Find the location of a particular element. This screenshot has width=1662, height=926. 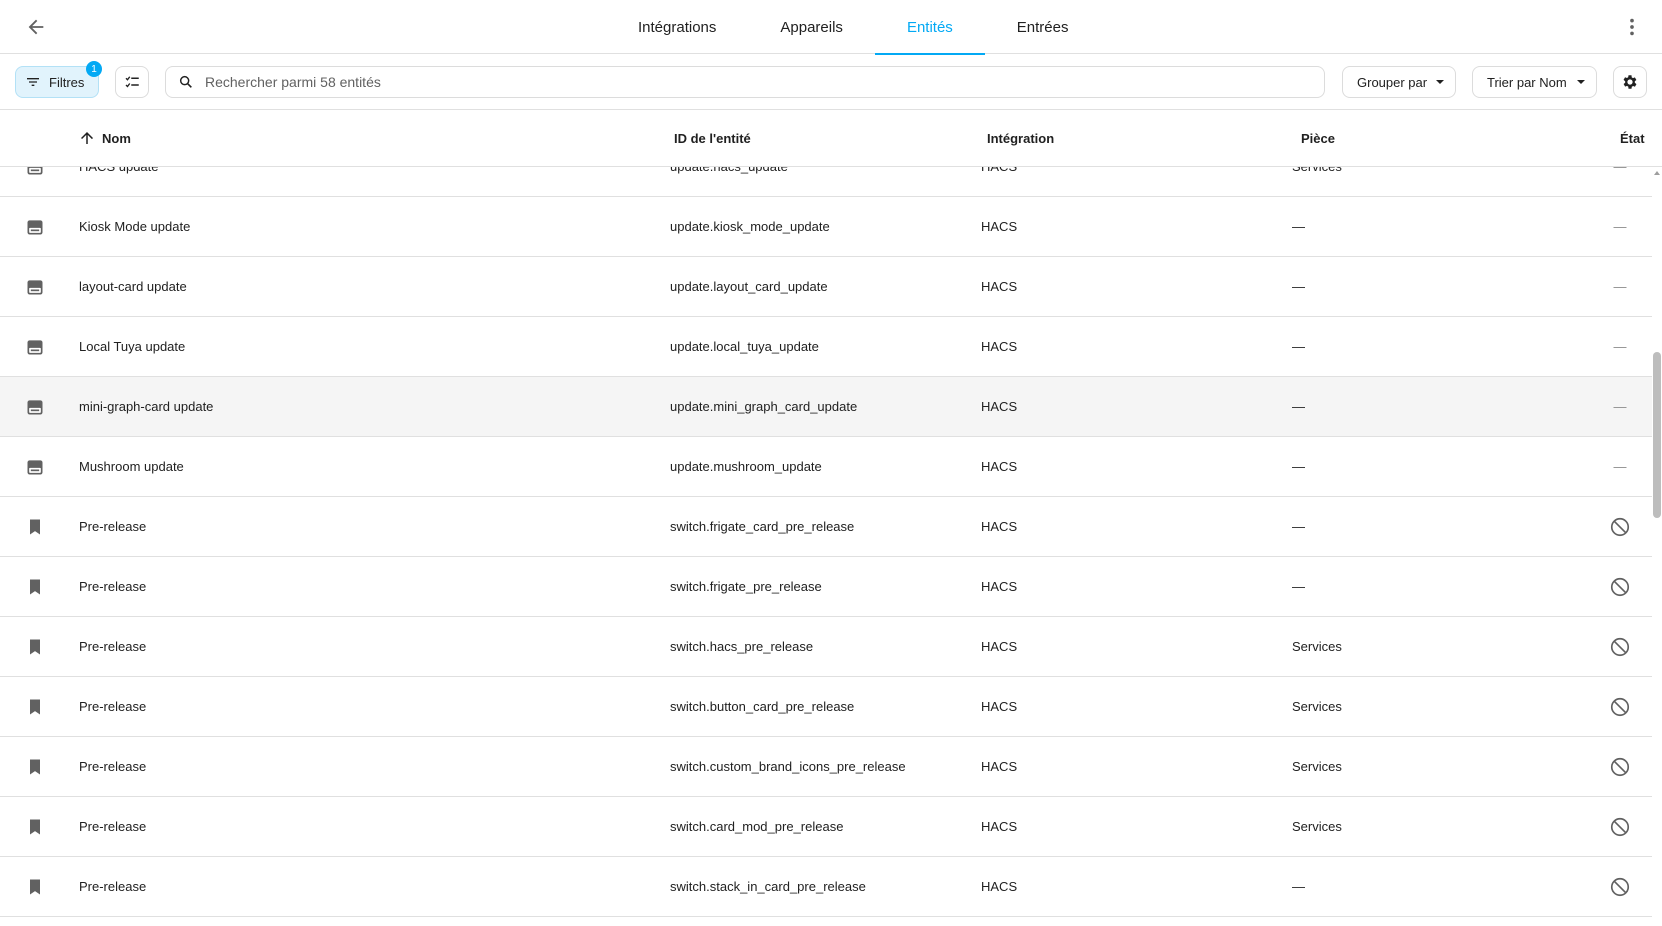

filter-variant-icon is located at coordinates (33, 82).